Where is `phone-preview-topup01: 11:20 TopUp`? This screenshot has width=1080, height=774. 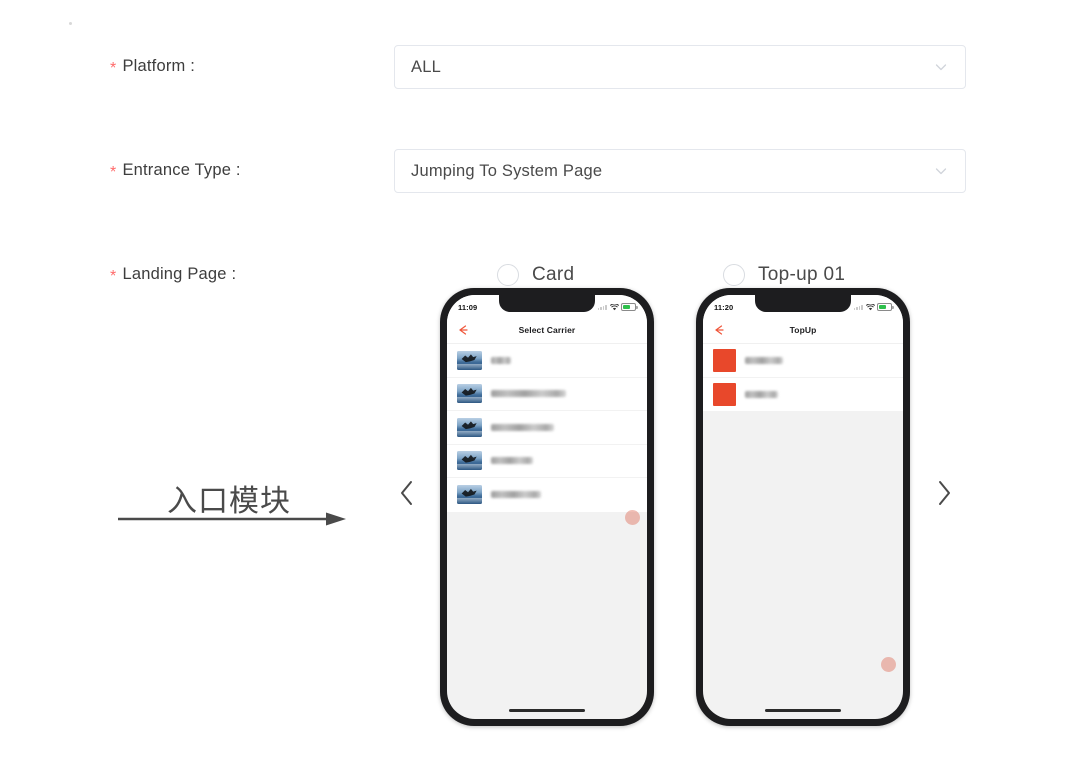
phone-preview-topup01: 11:20 TopUp is located at coordinates (803, 507).